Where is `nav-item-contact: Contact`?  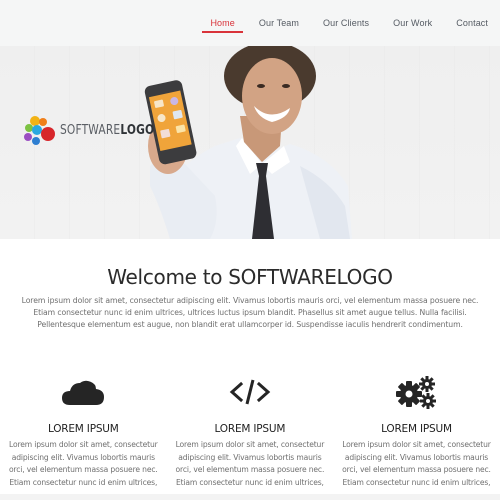
nav-item-contact: Contact is located at coordinates (472, 23).